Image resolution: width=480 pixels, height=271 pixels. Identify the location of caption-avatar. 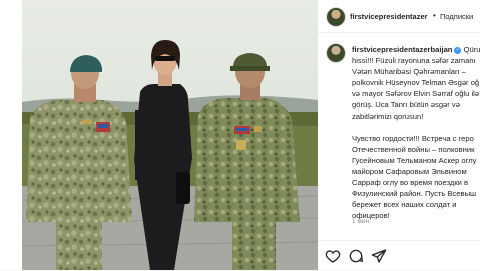
(336, 53).